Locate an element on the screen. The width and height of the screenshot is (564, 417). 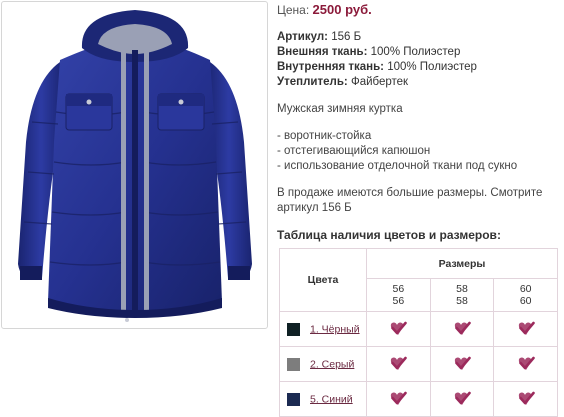
table-row: 2. Серый is located at coordinates (418, 364).